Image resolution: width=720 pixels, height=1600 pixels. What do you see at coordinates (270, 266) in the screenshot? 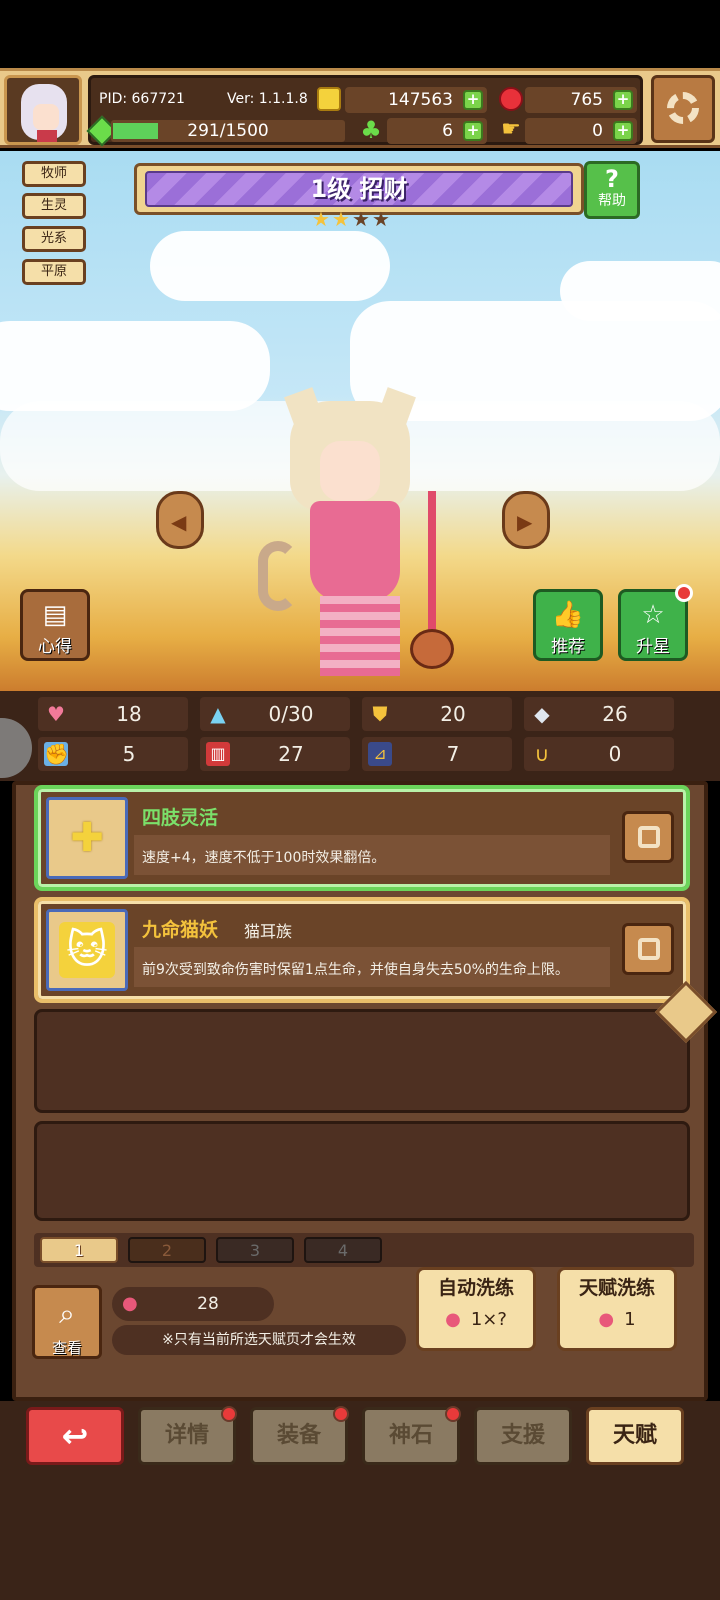
I see `cloud` at bounding box center [270, 266].